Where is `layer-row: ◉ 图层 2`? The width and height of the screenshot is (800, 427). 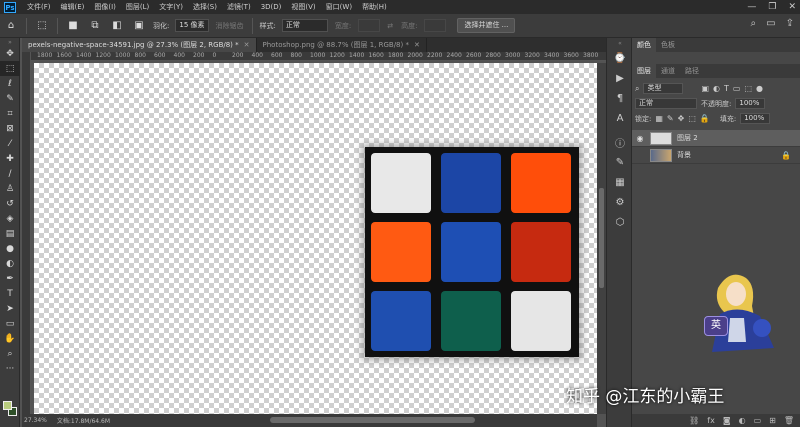
layer-row: ◉ 图层 2 is located at coordinates (716, 138).